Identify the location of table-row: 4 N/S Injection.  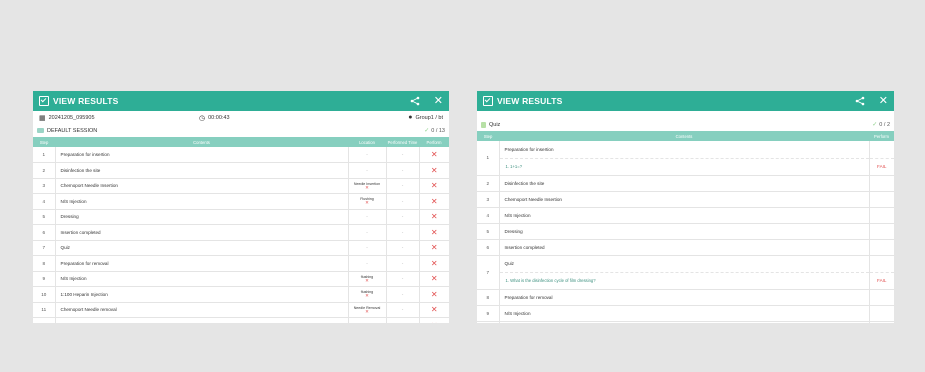
(685, 215).